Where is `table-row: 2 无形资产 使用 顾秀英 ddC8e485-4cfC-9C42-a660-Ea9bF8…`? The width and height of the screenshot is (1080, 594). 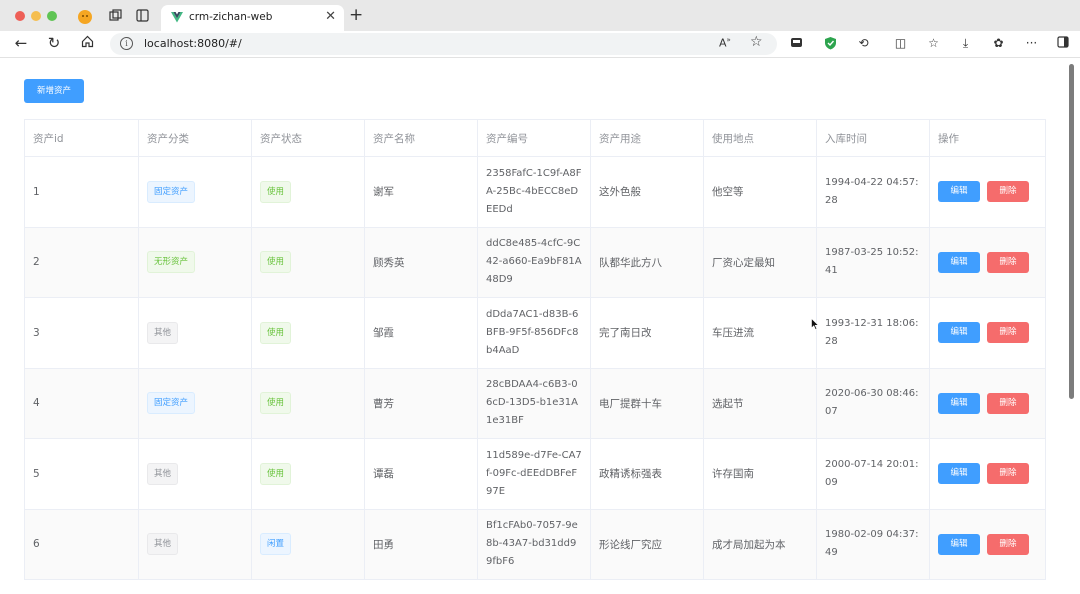 table-row: 2 无形资产 使用 顾秀英 ddC8e485-4cfC-9C42-a660-Ea9bF8… is located at coordinates (535, 262).